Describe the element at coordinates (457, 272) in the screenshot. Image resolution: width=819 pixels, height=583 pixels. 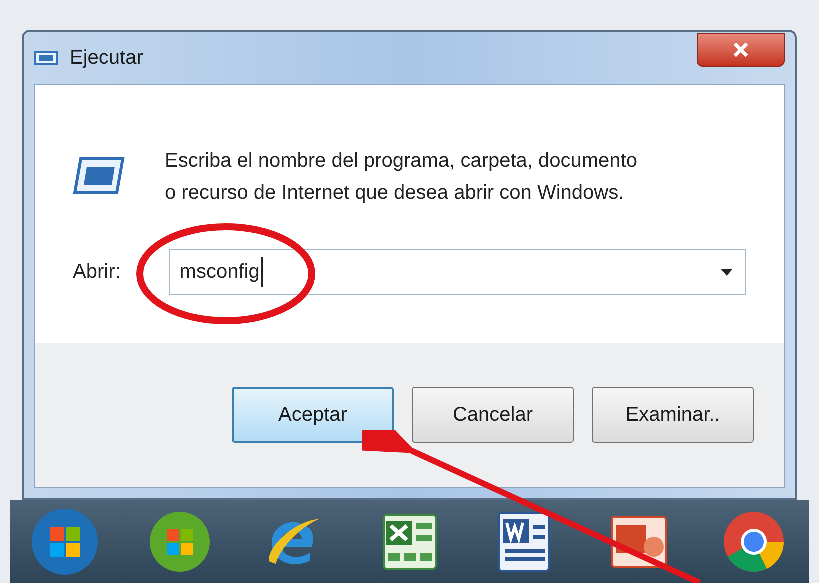
I see `open-combobox: msconfig` at that location.